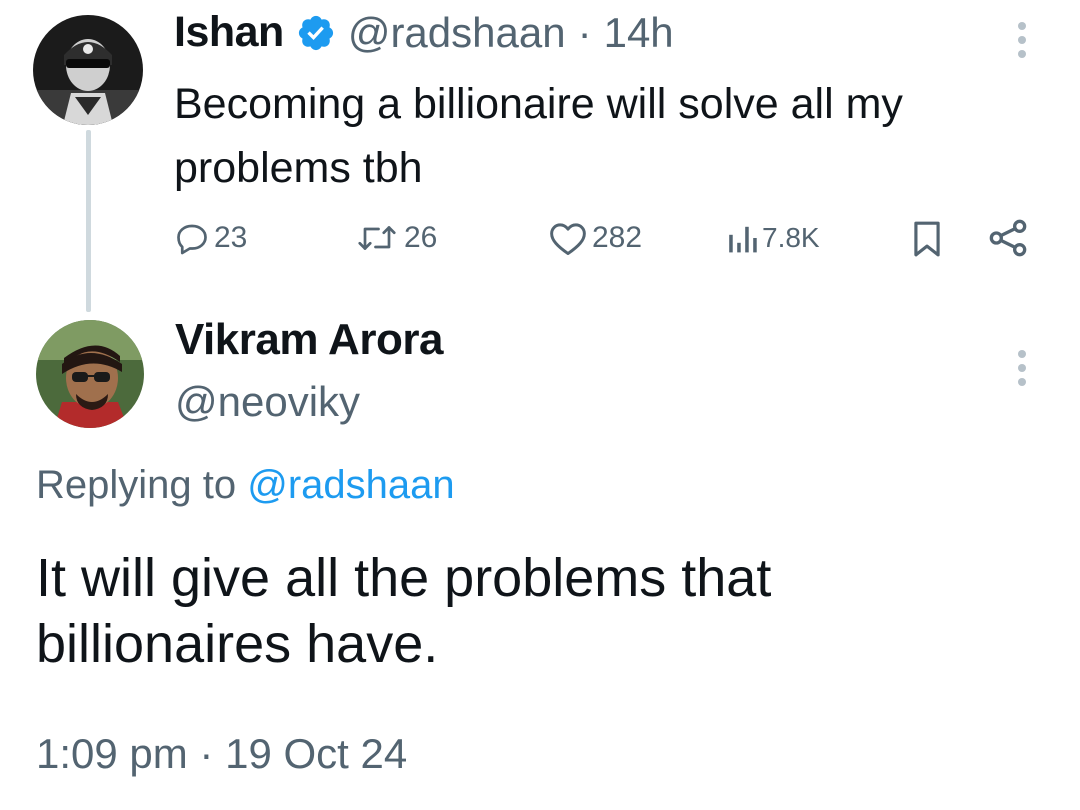  What do you see at coordinates (421, 237) in the screenshot?
I see `retweet-count: 26` at bounding box center [421, 237].